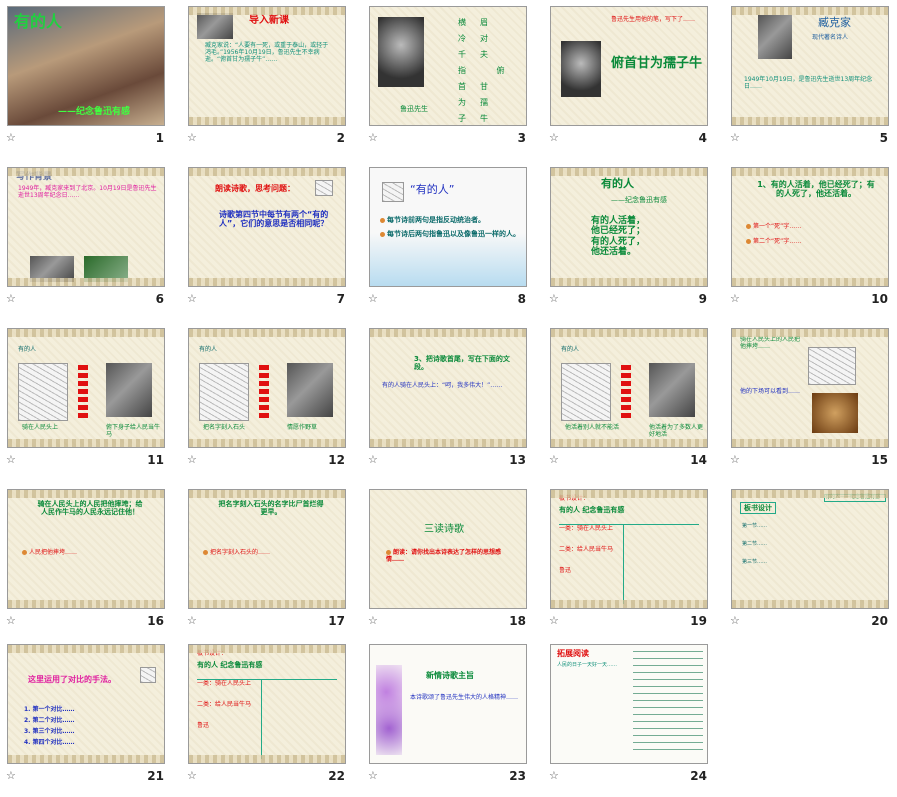 This screenshot has height=797, width=897. Describe the element at coordinates (340, 299) in the screenshot. I see `slide-number: 7` at that location.